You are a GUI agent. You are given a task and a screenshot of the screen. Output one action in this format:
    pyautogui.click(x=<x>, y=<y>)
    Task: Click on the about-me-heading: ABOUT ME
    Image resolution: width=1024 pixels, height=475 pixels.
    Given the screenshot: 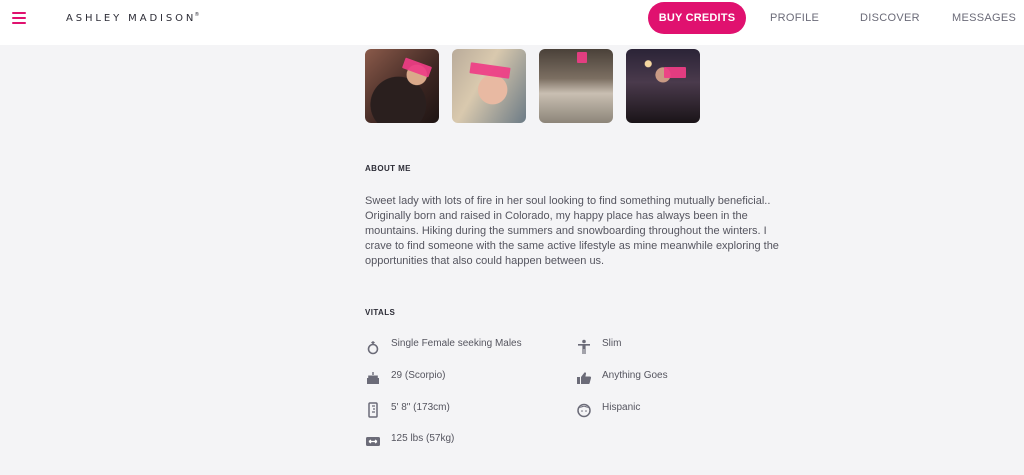 What is the action you would take?
    pyautogui.click(x=388, y=168)
    